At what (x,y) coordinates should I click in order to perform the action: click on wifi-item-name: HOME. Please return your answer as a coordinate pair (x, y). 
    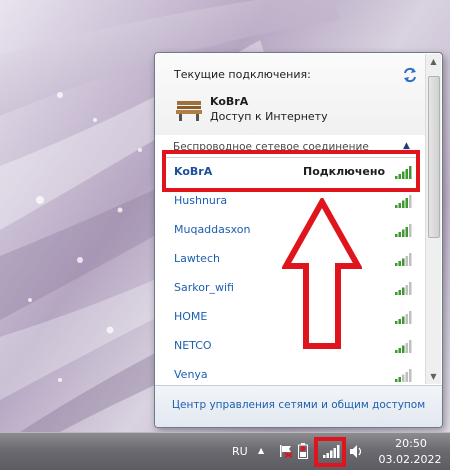
    Looking at the image, I should click on (191, 316).